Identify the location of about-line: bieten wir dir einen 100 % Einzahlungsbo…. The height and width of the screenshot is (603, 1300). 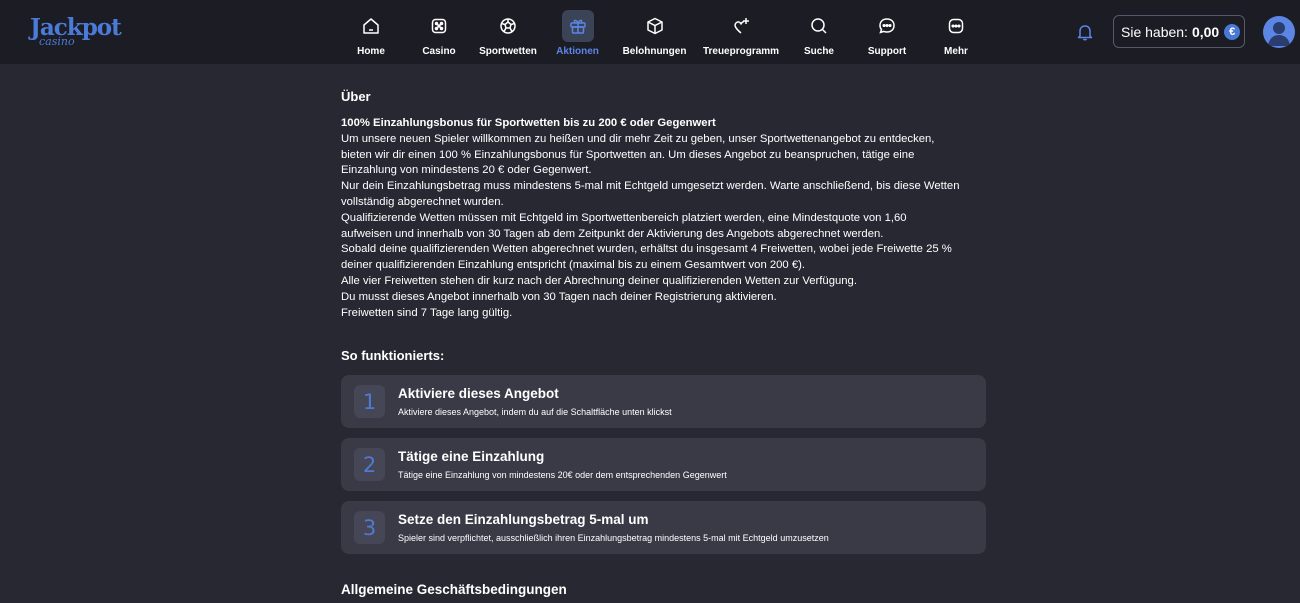
(628, 154).